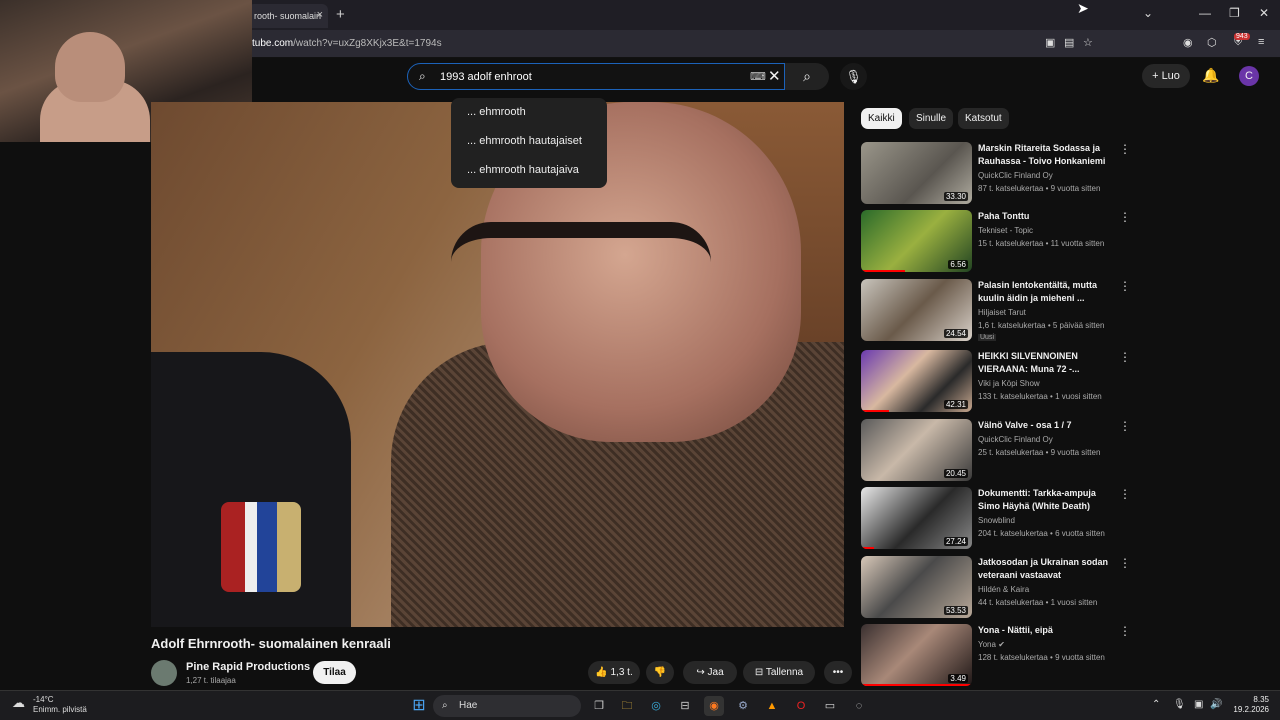  I want to click on store-icon: ⊟, so click(685, 706).